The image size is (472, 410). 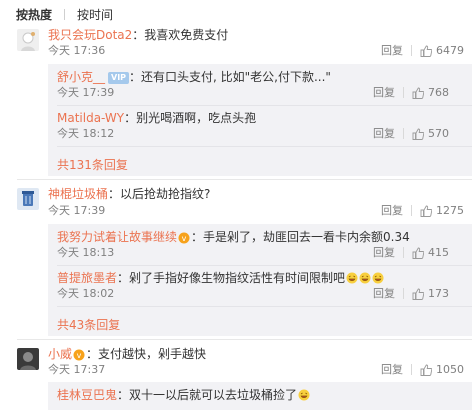 I want to click on comment-time: 今天 17:36, so click(x=77, y=50).